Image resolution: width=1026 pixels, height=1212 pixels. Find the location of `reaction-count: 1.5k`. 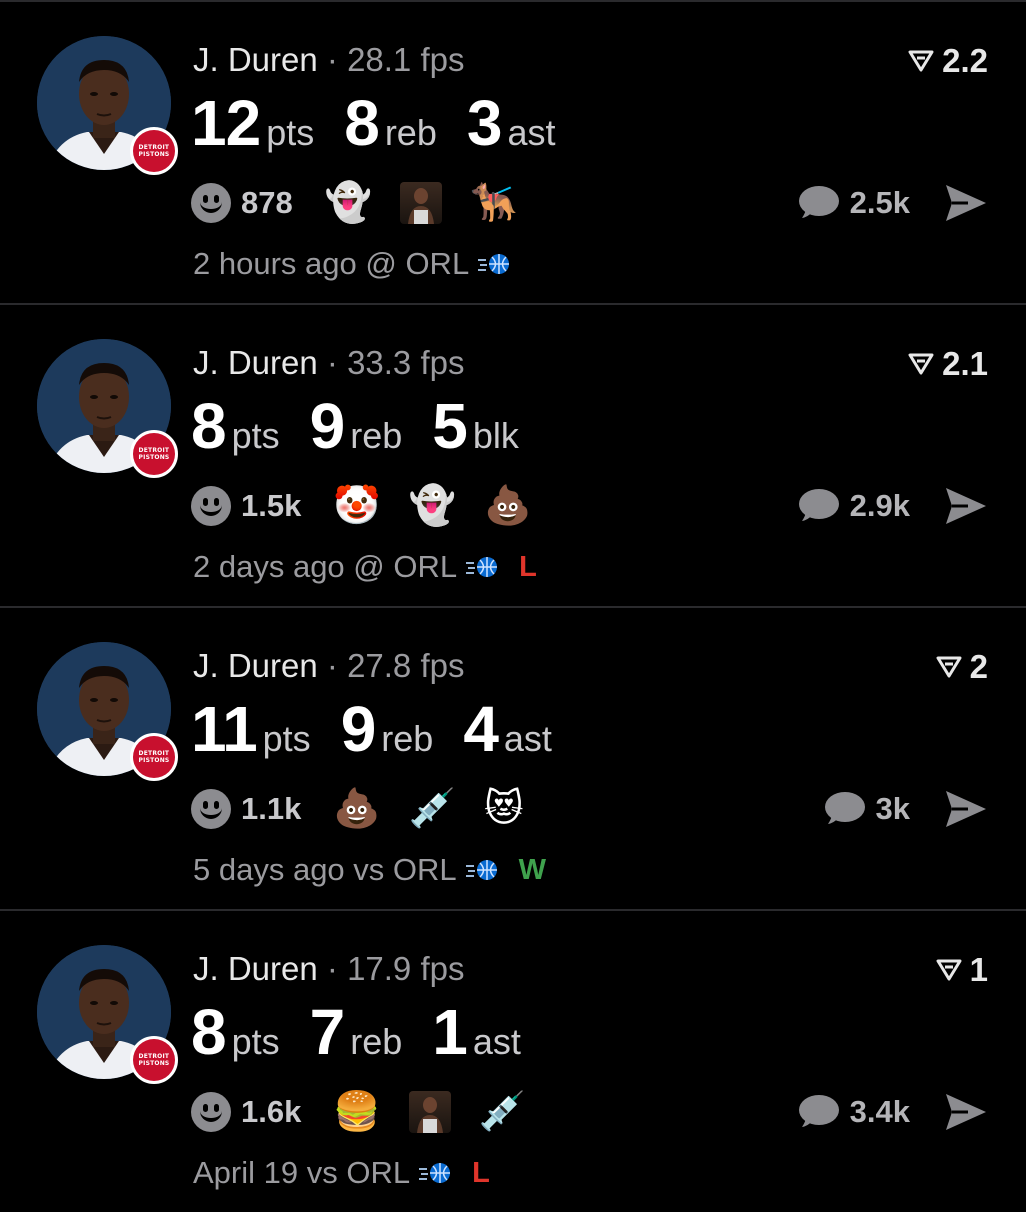

reaction-count: 1.5k is located at coordinates (271, 506).